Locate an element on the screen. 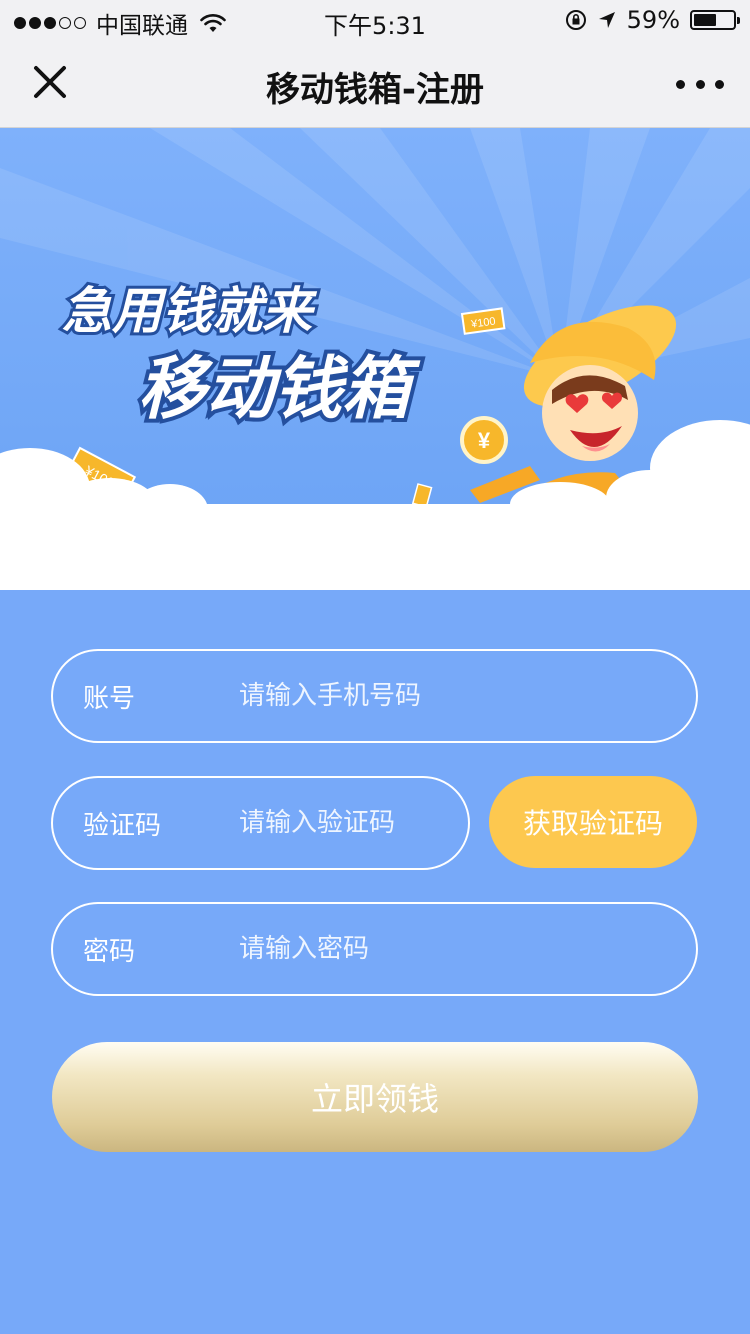 This screenshot has height=1334, width=750. password-field: 密码 is located at coordinates (374, 949).